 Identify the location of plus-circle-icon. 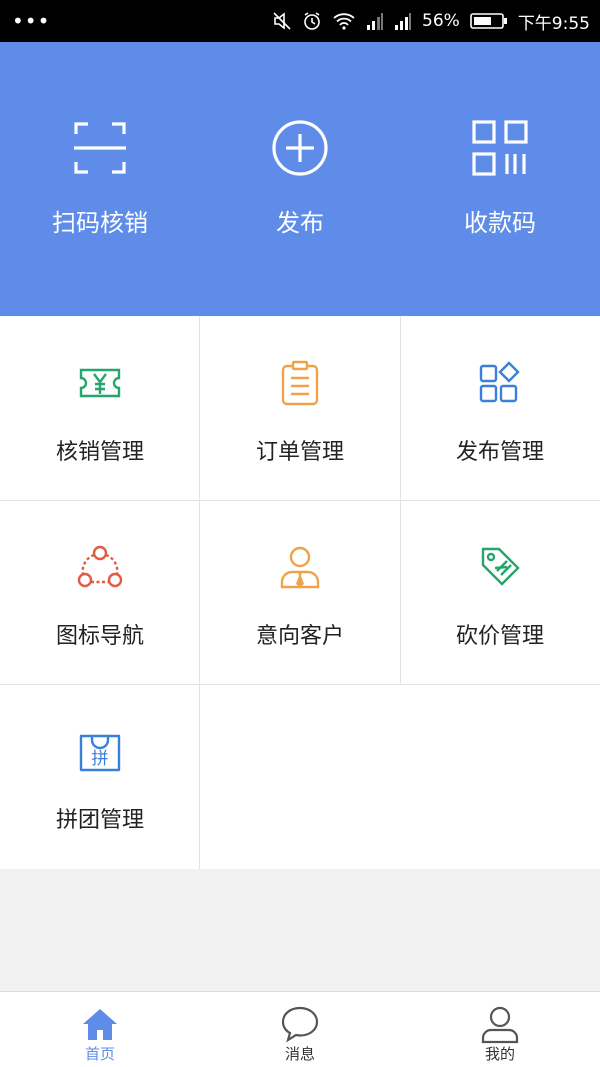
(300, 148).